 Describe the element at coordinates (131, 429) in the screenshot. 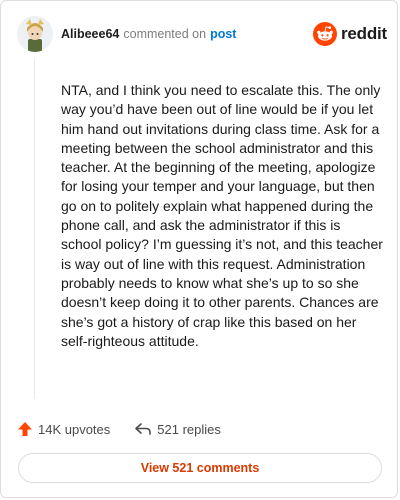

I see `comment-actions: 14K upvotes 521 replies` at that location.